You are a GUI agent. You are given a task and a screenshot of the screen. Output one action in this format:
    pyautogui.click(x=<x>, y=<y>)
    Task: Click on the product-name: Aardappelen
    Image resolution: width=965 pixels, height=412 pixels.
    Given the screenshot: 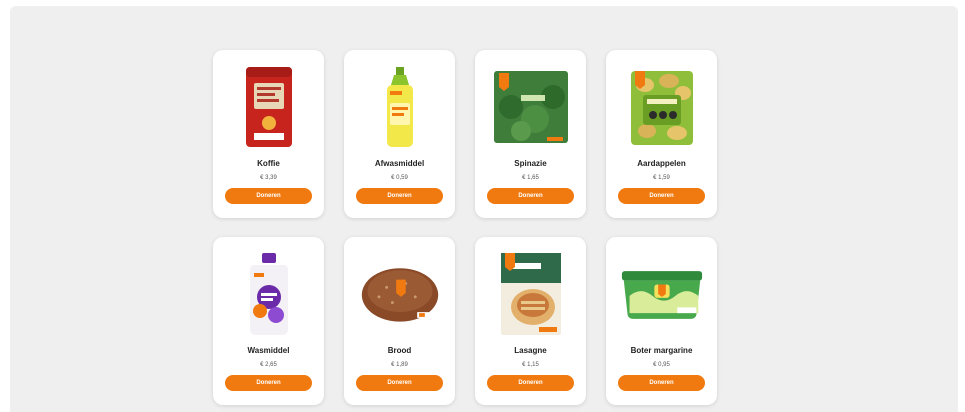 What is the action you would take?
    pyautogui.click(x=661, y=163)
    